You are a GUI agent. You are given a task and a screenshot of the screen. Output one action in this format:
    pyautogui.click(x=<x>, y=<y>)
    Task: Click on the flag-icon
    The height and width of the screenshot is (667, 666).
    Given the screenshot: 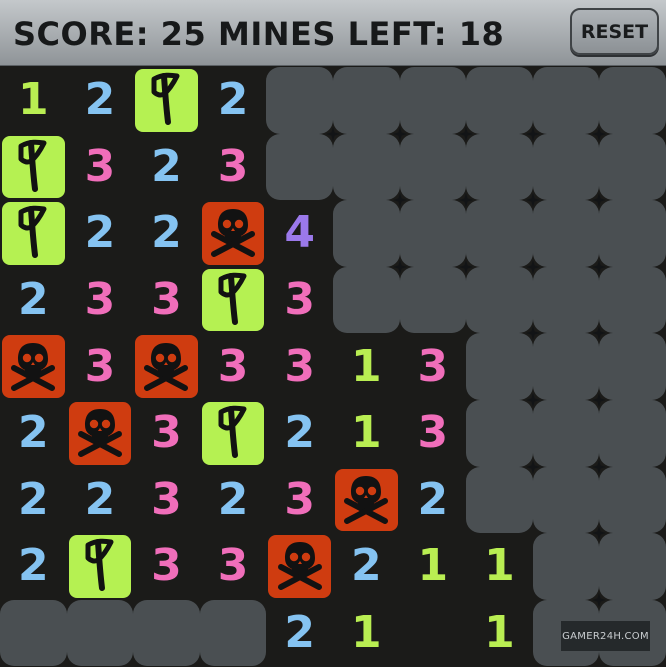 What is the action you would take?
    pyautogui.click(x=33, y=167)
    